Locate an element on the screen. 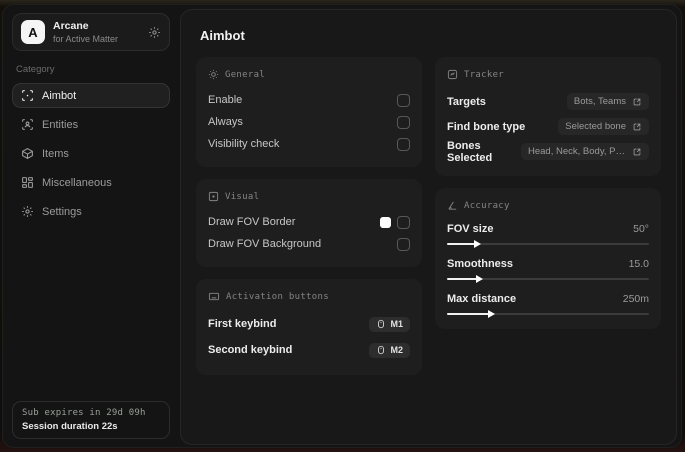 Image resolution: width=685 pixels, height=452 pixels. sidebar-item-aimbot: Aimbot is located at coordinates (91, 96).